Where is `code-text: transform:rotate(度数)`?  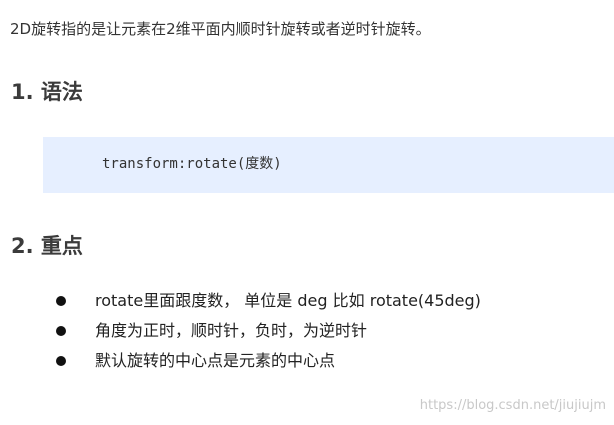 code-text: transform:rotate(度数) is located at coordinates (192, 164).